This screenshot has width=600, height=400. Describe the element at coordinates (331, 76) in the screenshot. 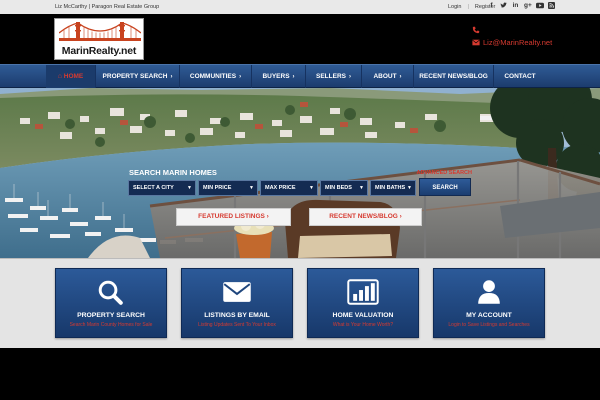

I see `nav-sellers-label: SELLERS` at that location.